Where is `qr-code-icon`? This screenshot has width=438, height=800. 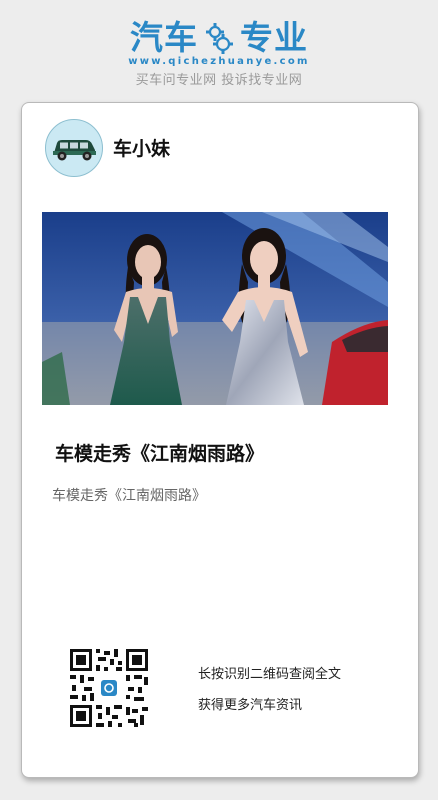 qr-code-icon is located at coordinates (109, 688).